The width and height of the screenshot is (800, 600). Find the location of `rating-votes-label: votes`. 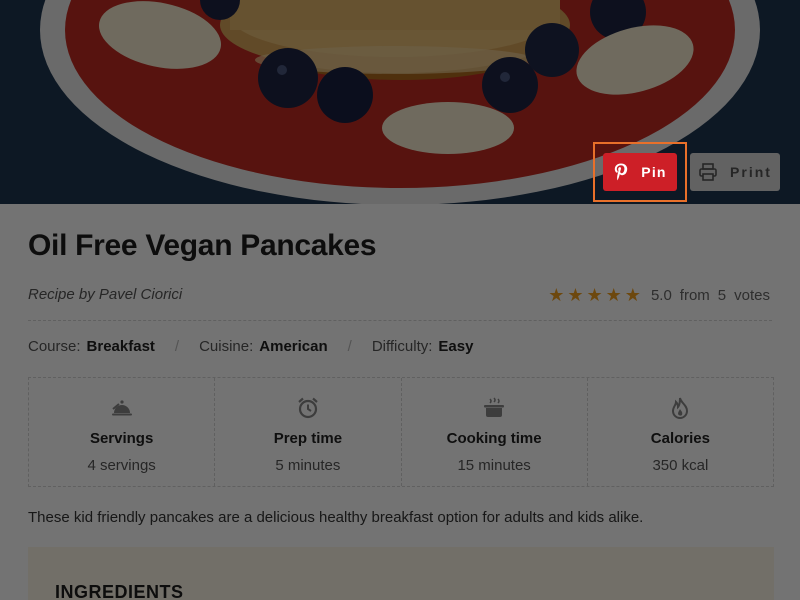

rating-votes-label: votes is located at coordinates (752, 295).